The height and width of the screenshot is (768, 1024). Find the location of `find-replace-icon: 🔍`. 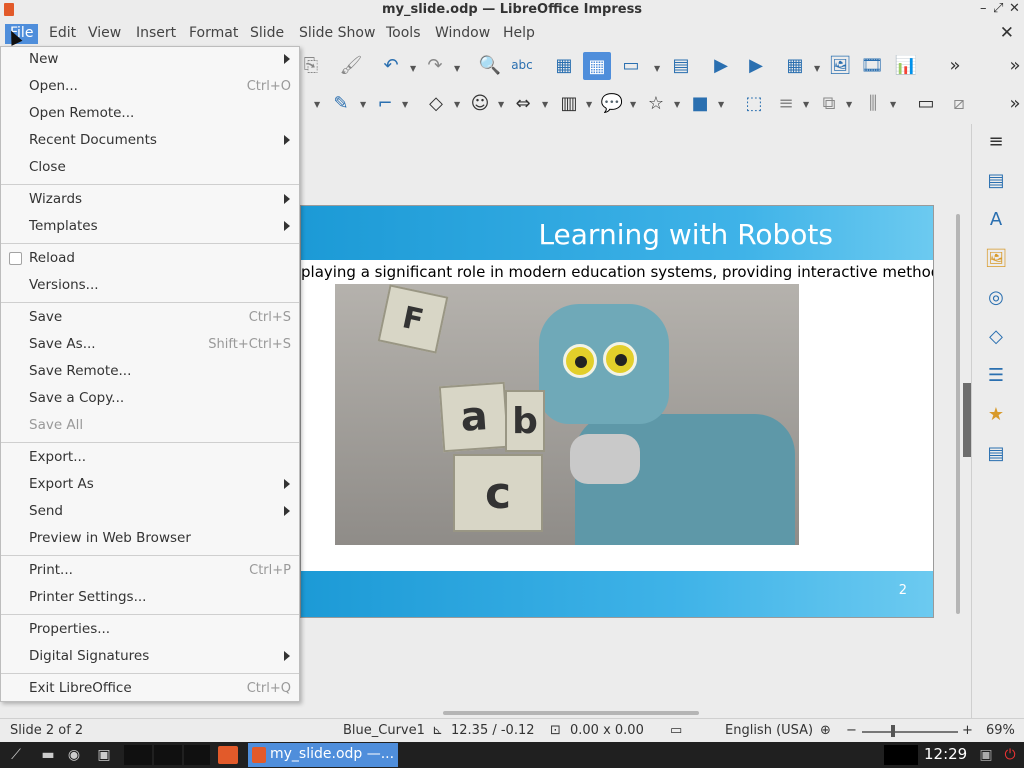

find-replace-icon: 🔍 is located at coordinates (490, 65).